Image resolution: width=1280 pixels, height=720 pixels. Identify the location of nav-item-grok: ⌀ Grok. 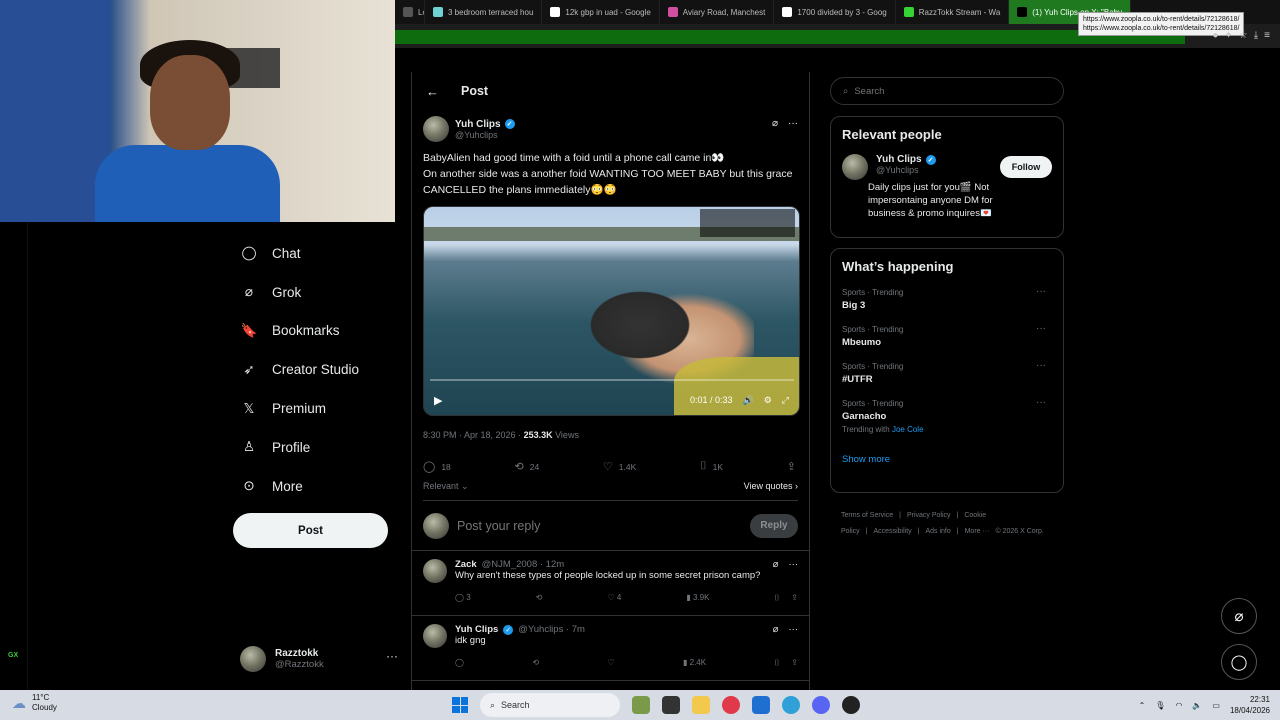
(299, 292).